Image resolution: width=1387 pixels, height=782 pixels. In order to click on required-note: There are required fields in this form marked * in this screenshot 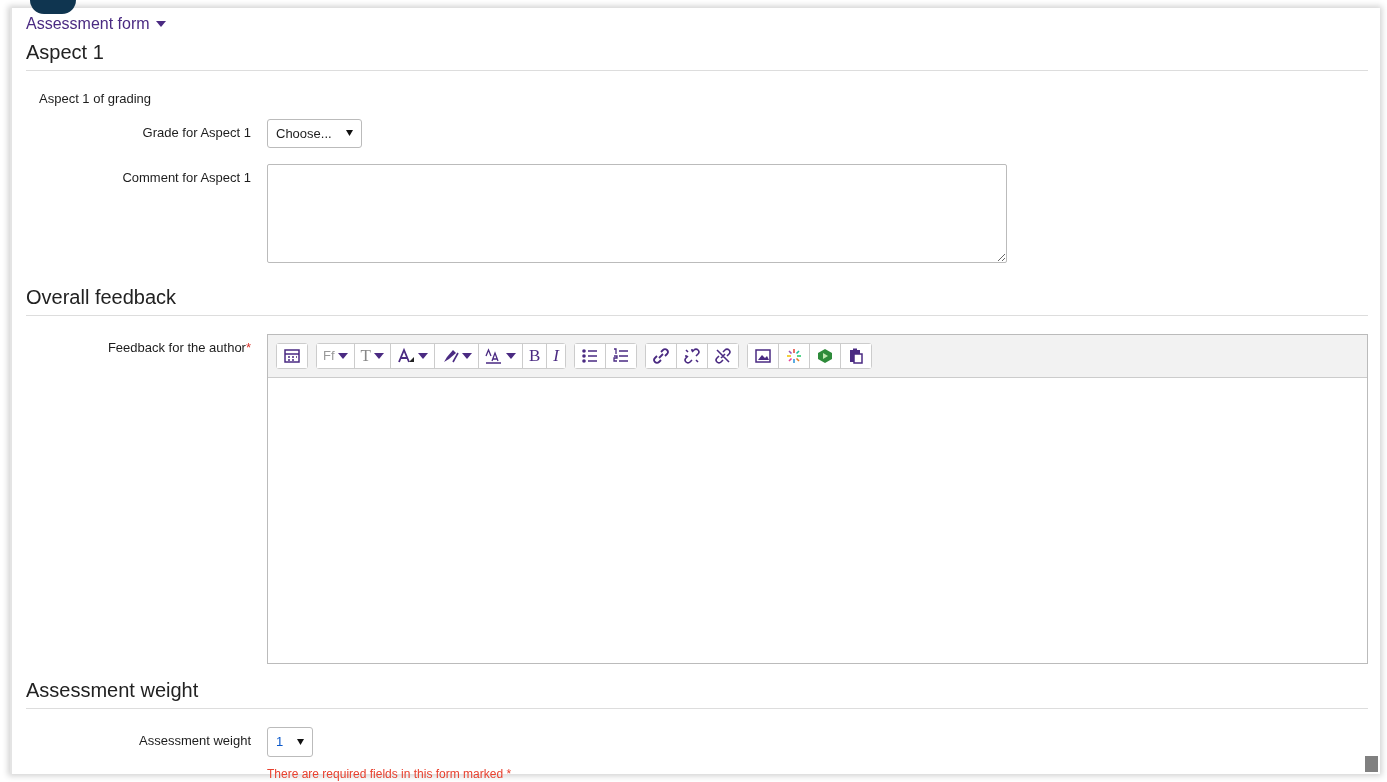, I will do `click(389, 773)`.